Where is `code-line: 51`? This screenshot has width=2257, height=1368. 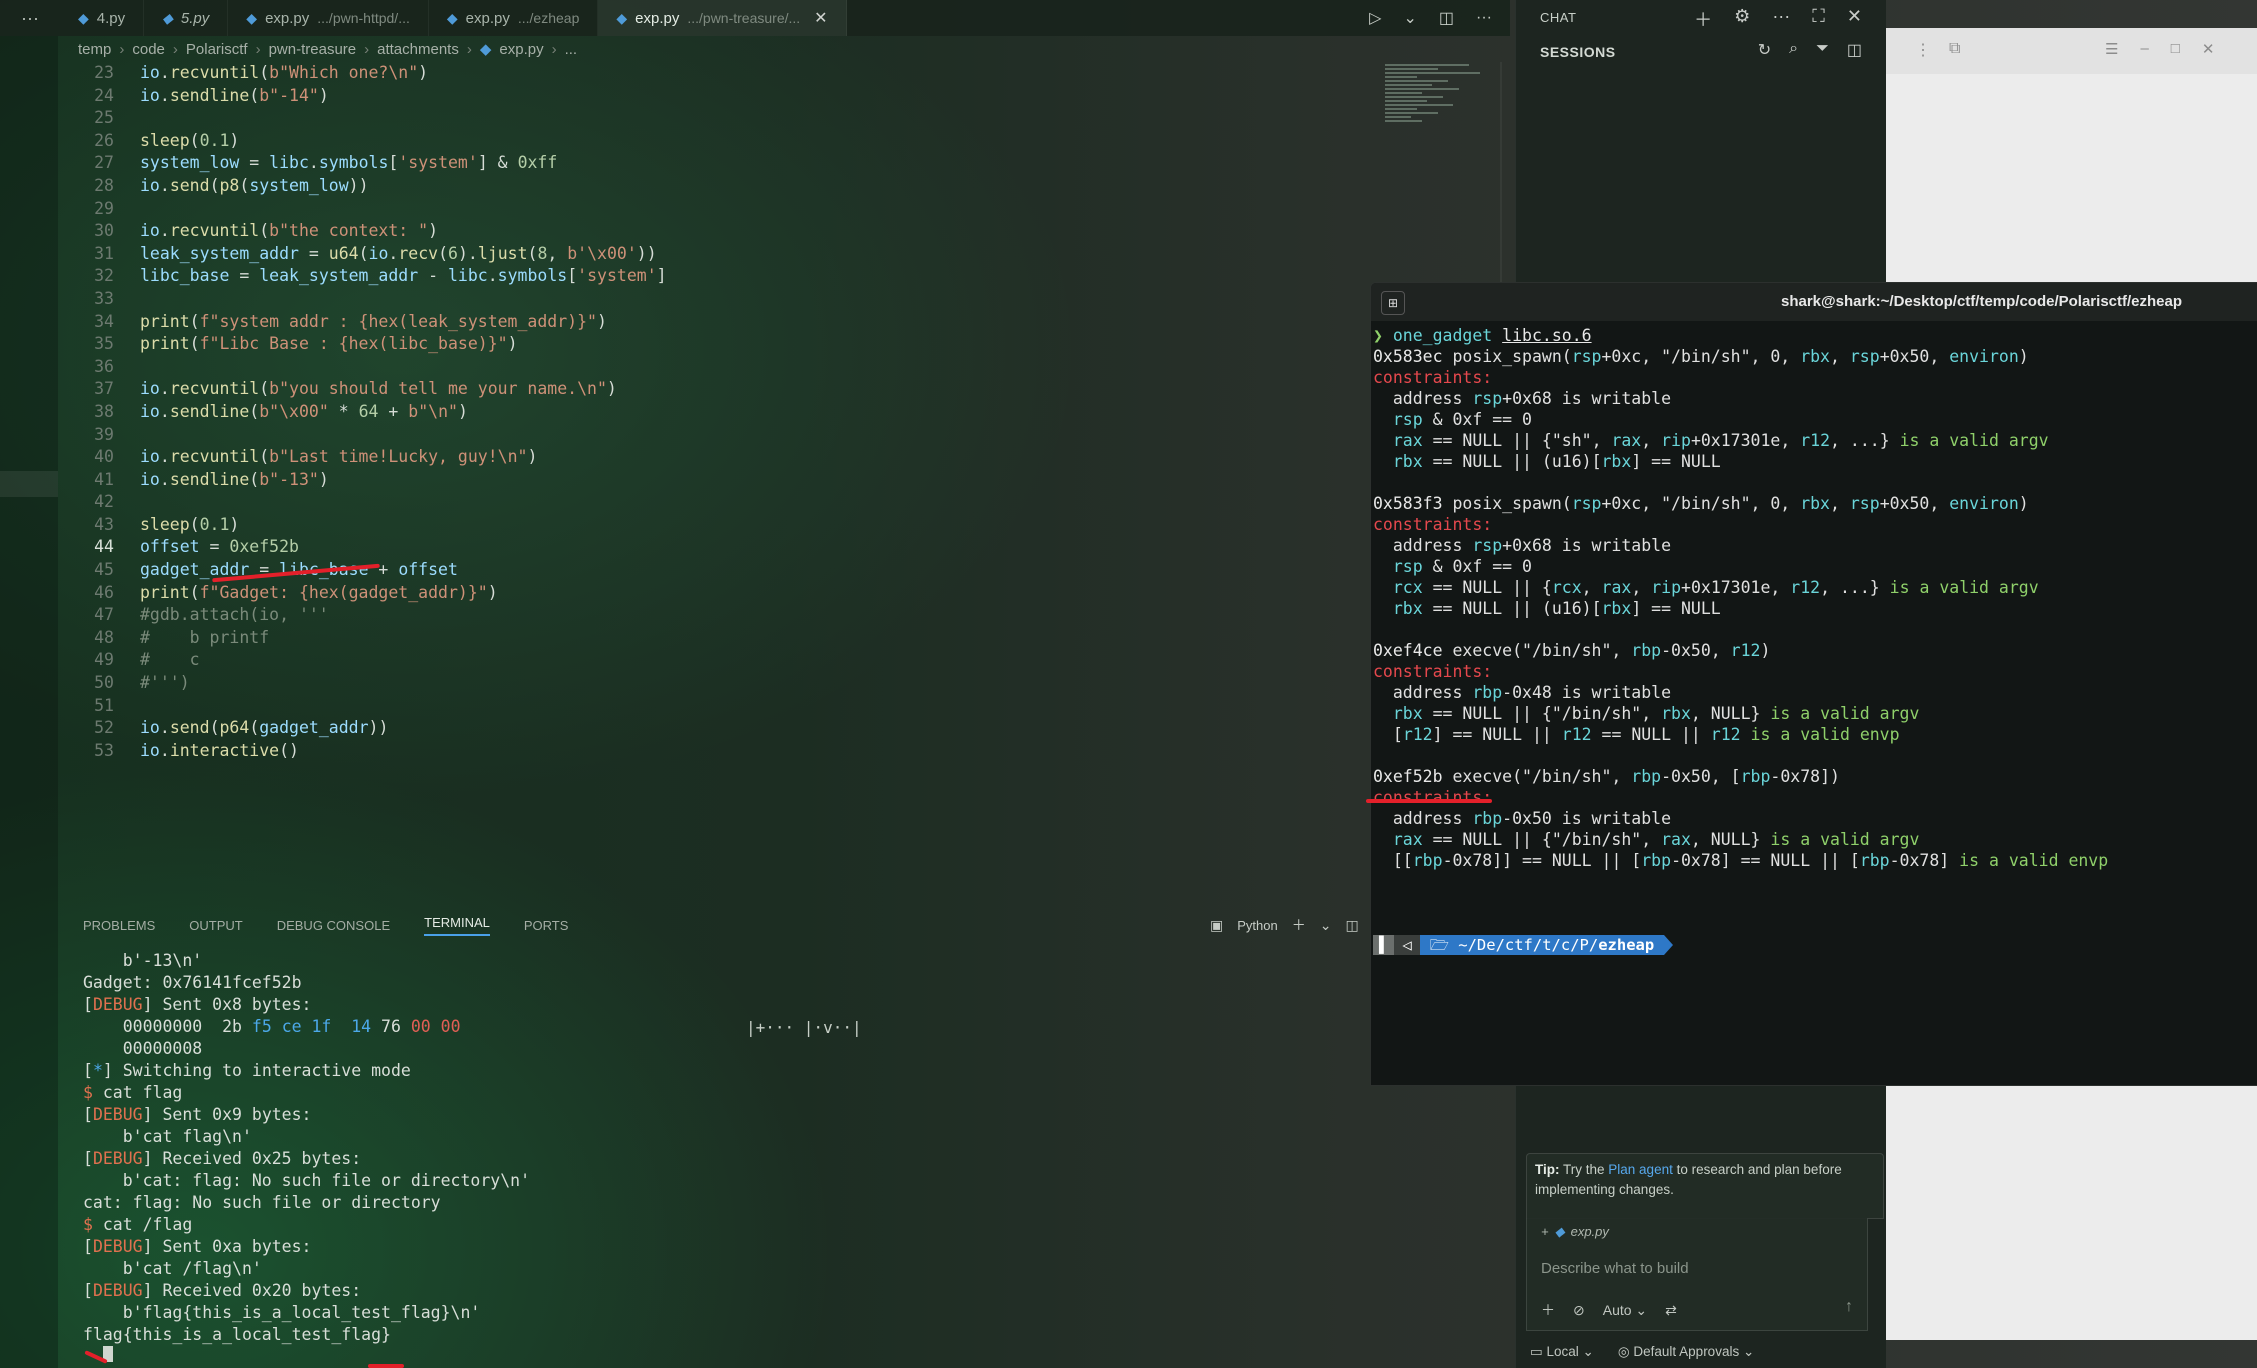
code-line: 51 is located at coordinates (785, 706).